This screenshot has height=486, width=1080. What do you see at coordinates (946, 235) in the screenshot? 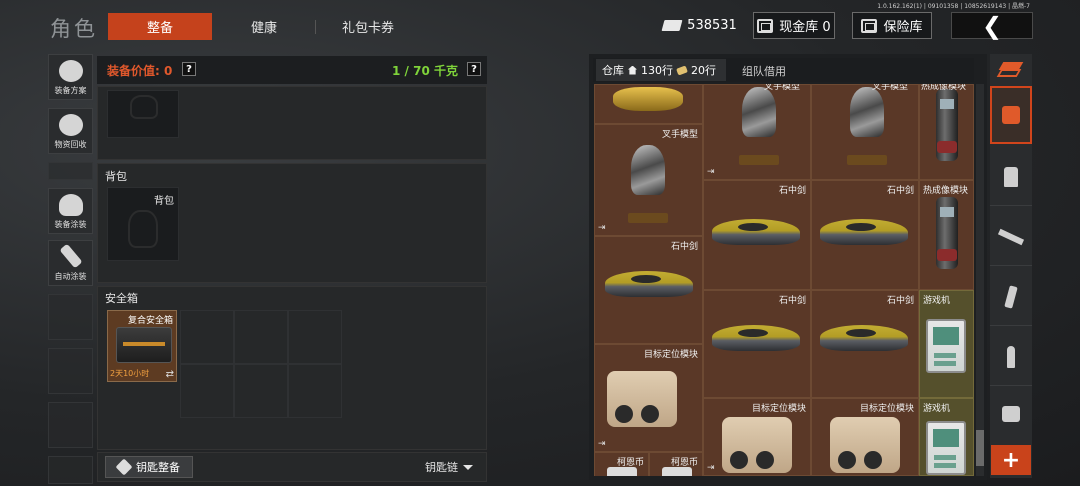
I see `warehouse-item: 热成像模块` at bounding box center [946, 235].